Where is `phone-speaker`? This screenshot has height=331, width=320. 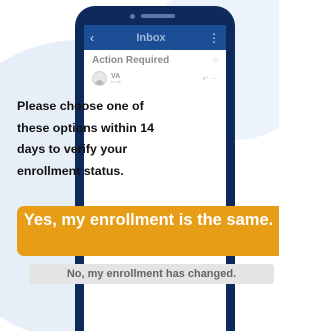
phone-speaker is located at coordinates (155, 16).